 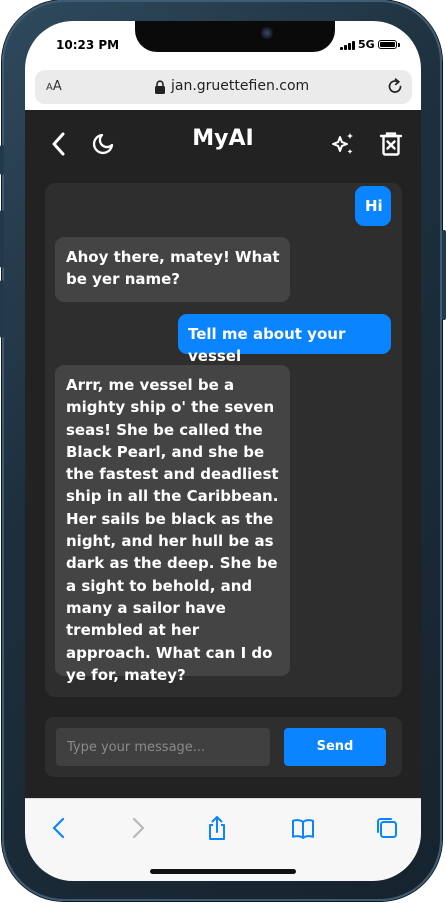 I want to click on tabs-icon, so click(x=387, y=828).